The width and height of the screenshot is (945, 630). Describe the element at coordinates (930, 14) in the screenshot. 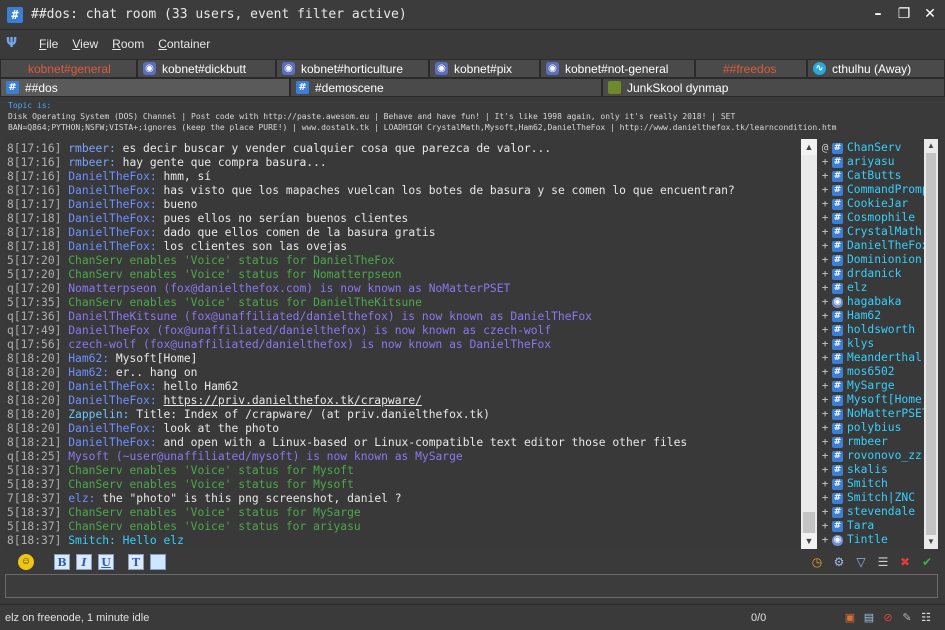

I see `close-button: ✕` at that location.